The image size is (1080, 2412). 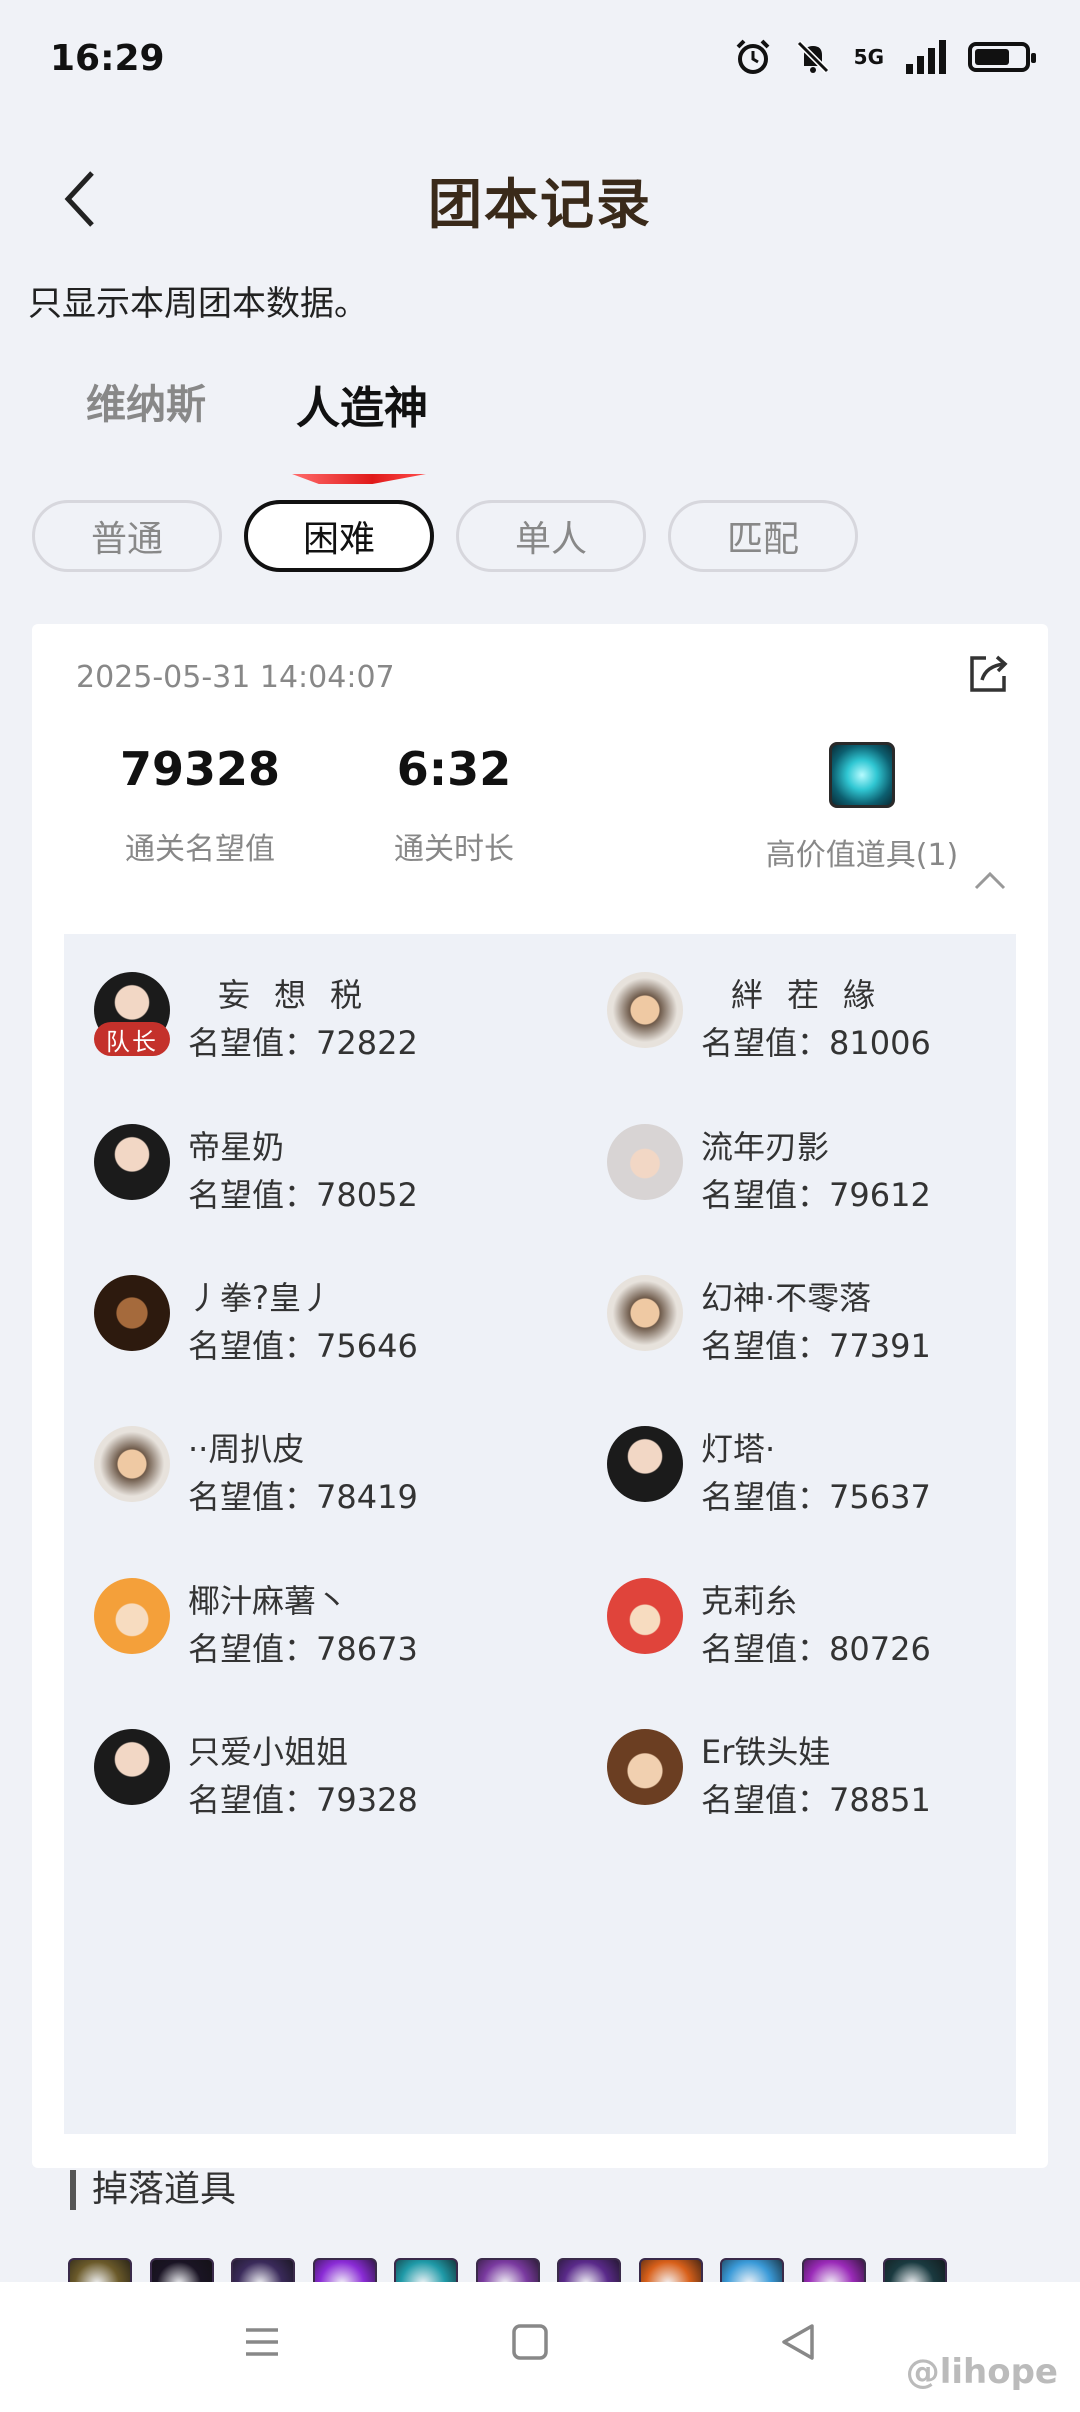 What do you see at coordinates (303, 1497) in the screenshot?
I see `member-score: 名望值：78419` at bounding box center [303, 1497].